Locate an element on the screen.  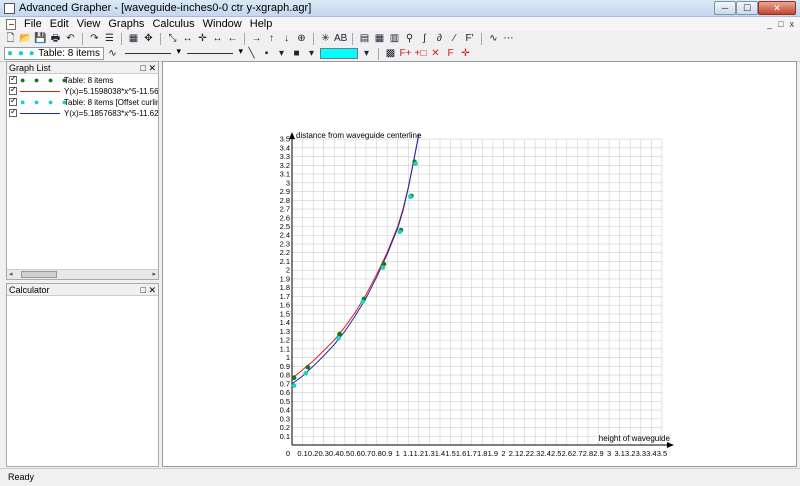
function-f-icon: F is located at coordinates (450, 53).